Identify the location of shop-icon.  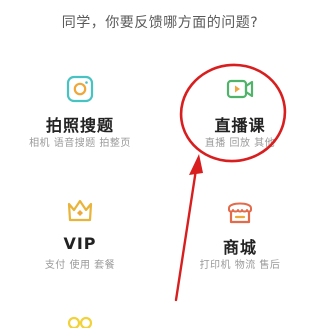
(240, 213).